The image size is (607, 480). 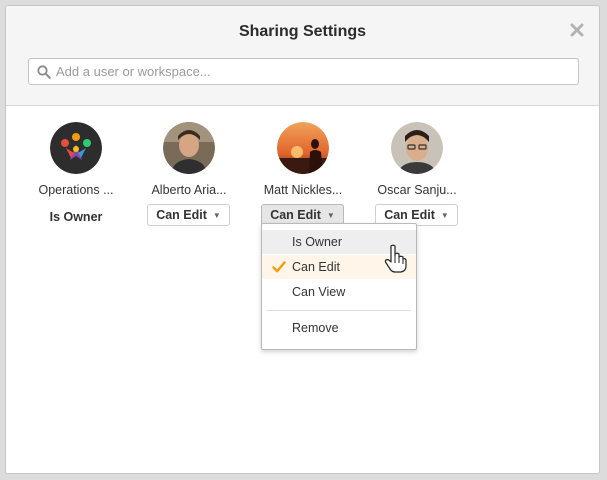 What do you see at coordinates (396, 259) in the screenshot?
I see `hand-pointer-icon` at bounding box center [396, 259].